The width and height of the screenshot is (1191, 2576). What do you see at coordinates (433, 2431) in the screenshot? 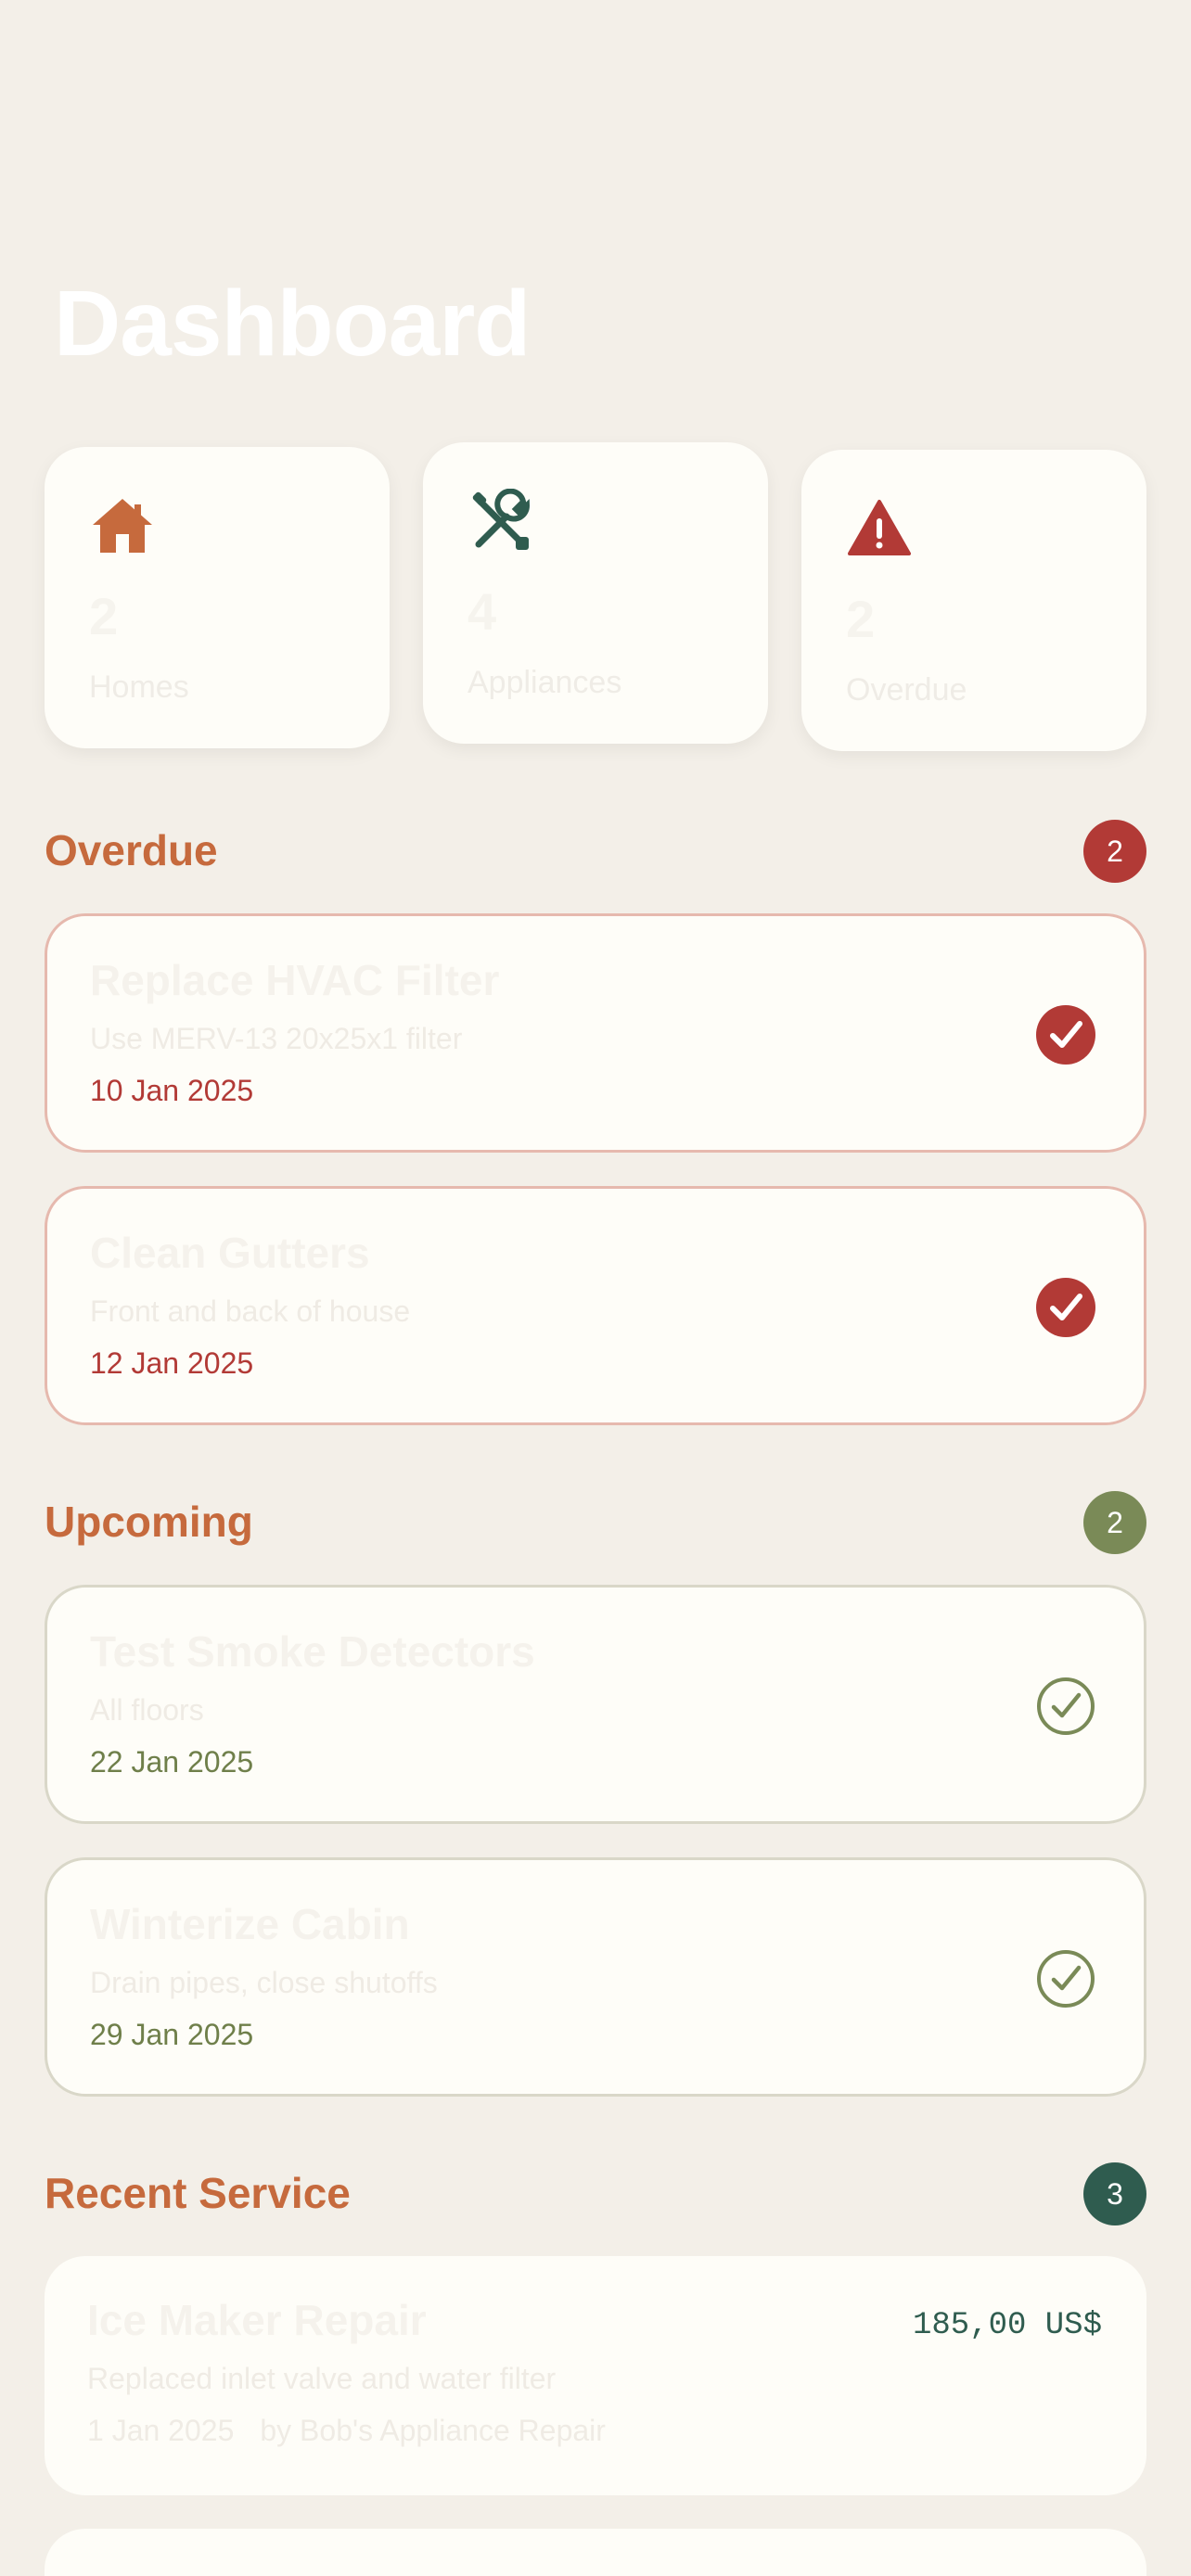
I see `service-provider: by Bob's Appliance Repair` at bounding box center [433, 2431].